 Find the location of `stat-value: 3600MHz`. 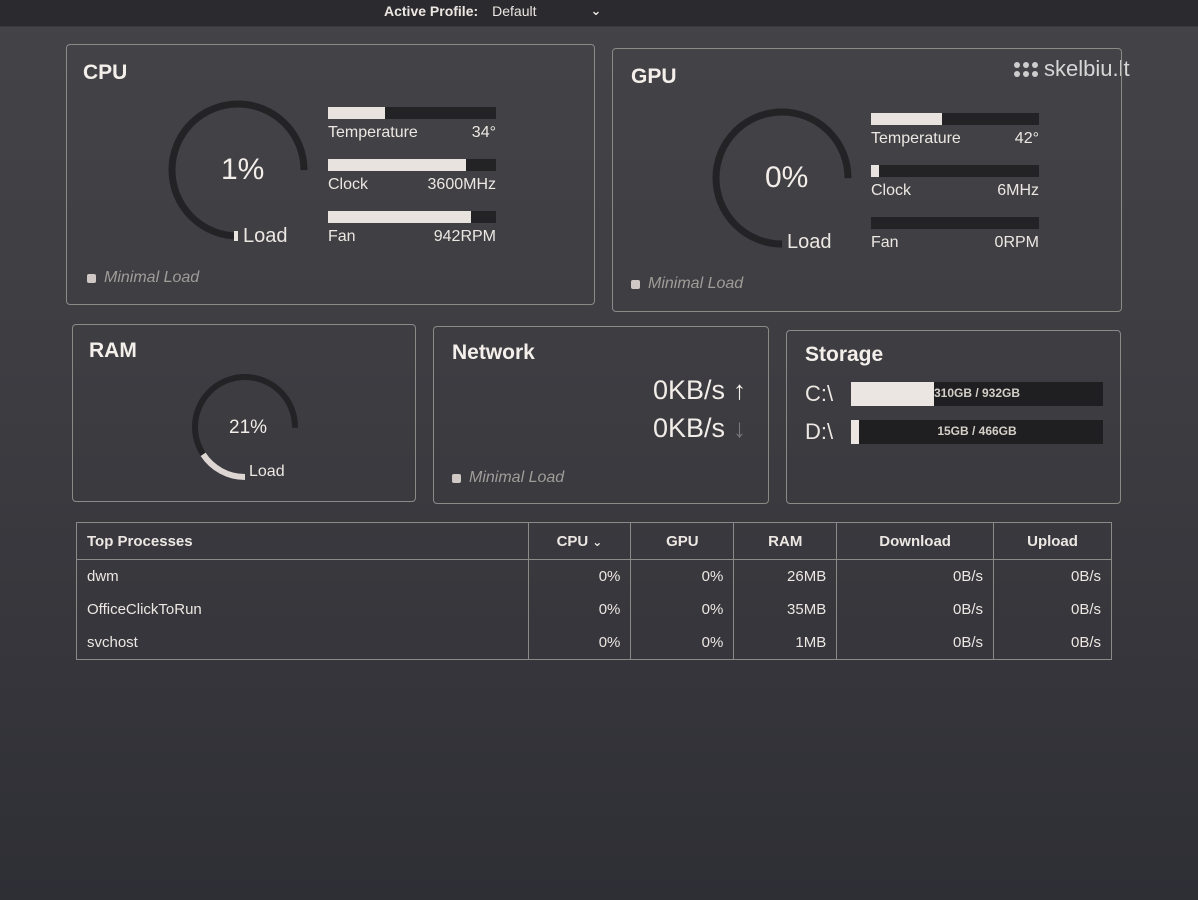

stat-value: 3600MHz is located at coordinates (461, 184).